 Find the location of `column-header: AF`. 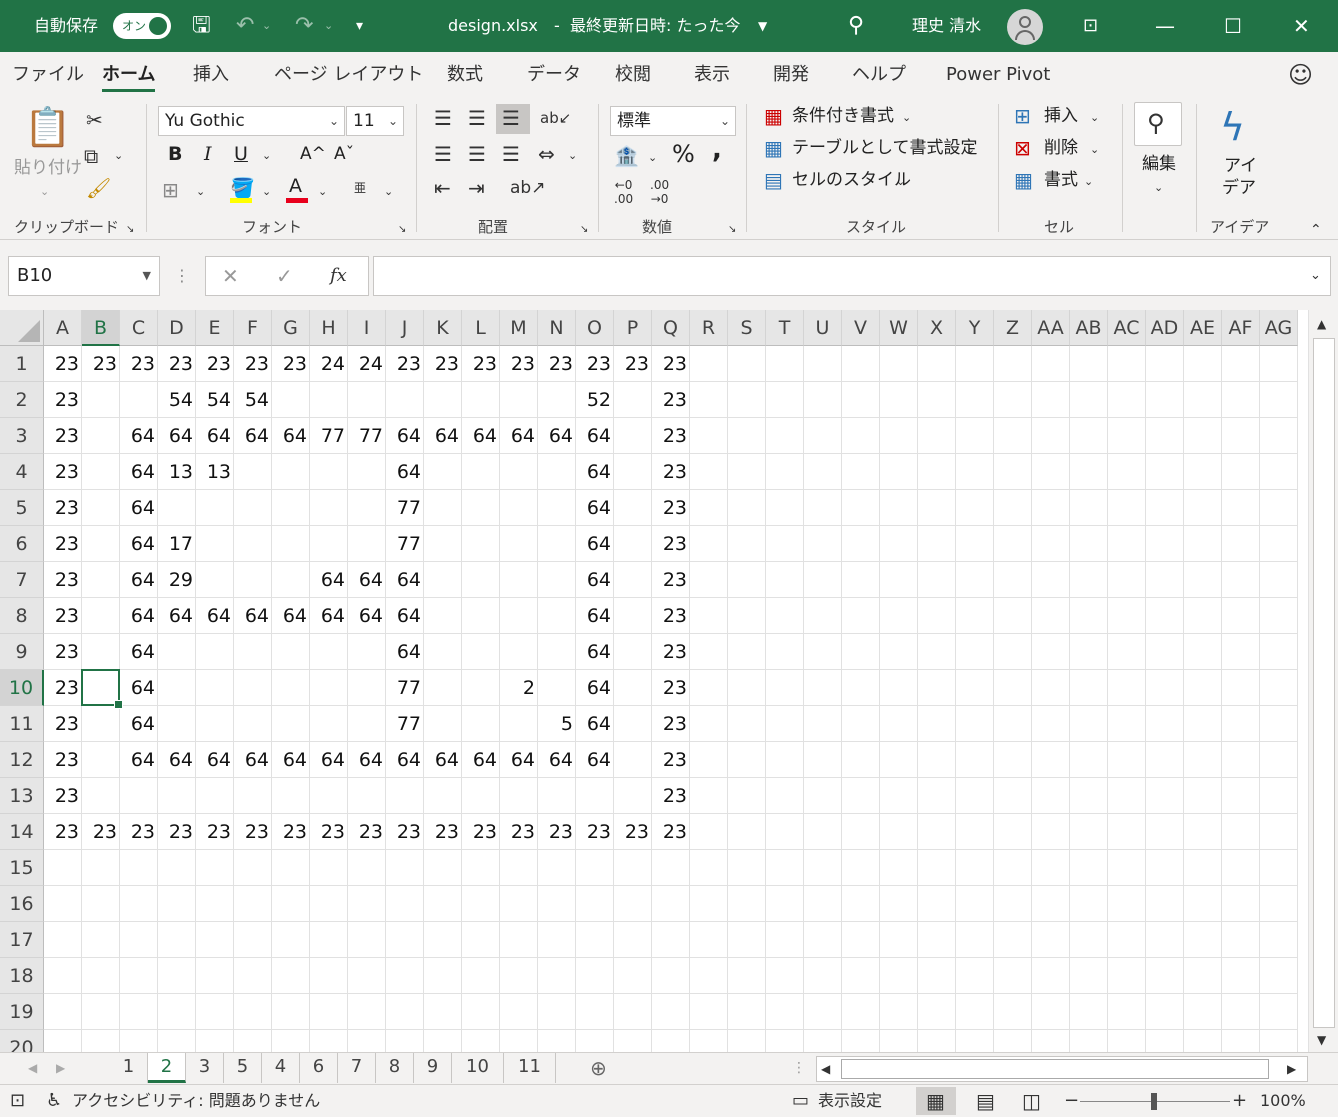

column-header: AF is located at coordinates (1241, 328).